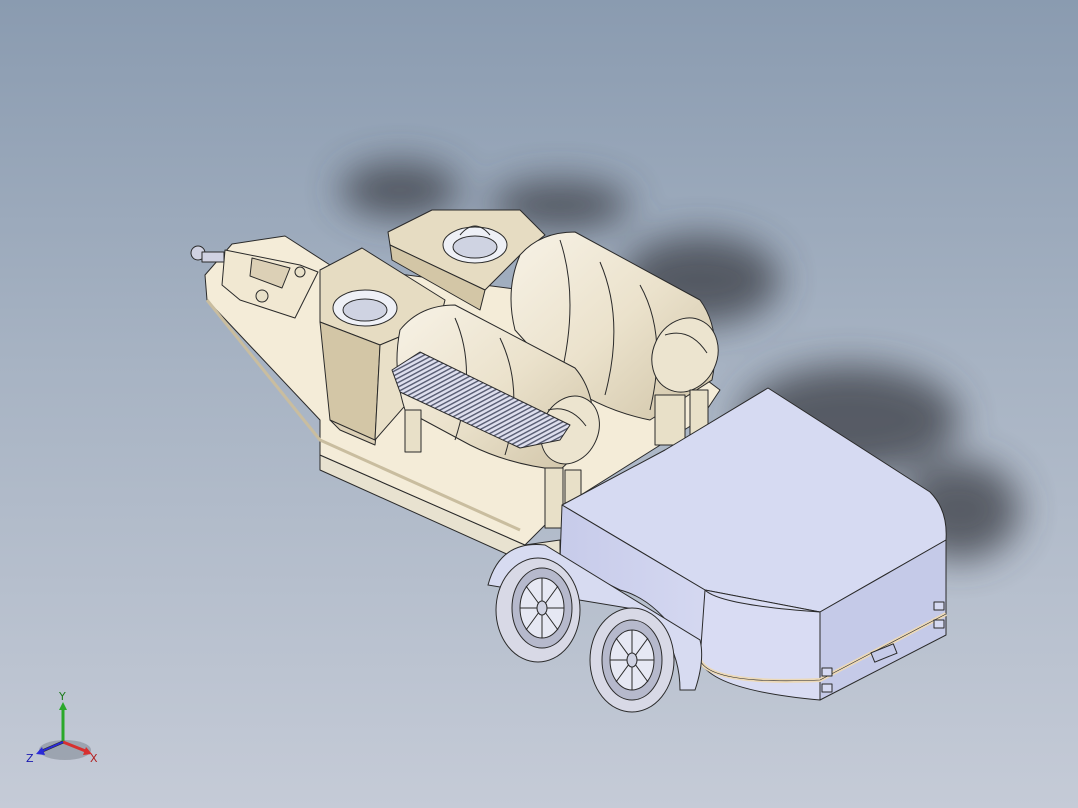 The image size is (1078, 808). Describe the element at coordinates (632, 660) in the screenshot. I see `wheel-rear` at that location.